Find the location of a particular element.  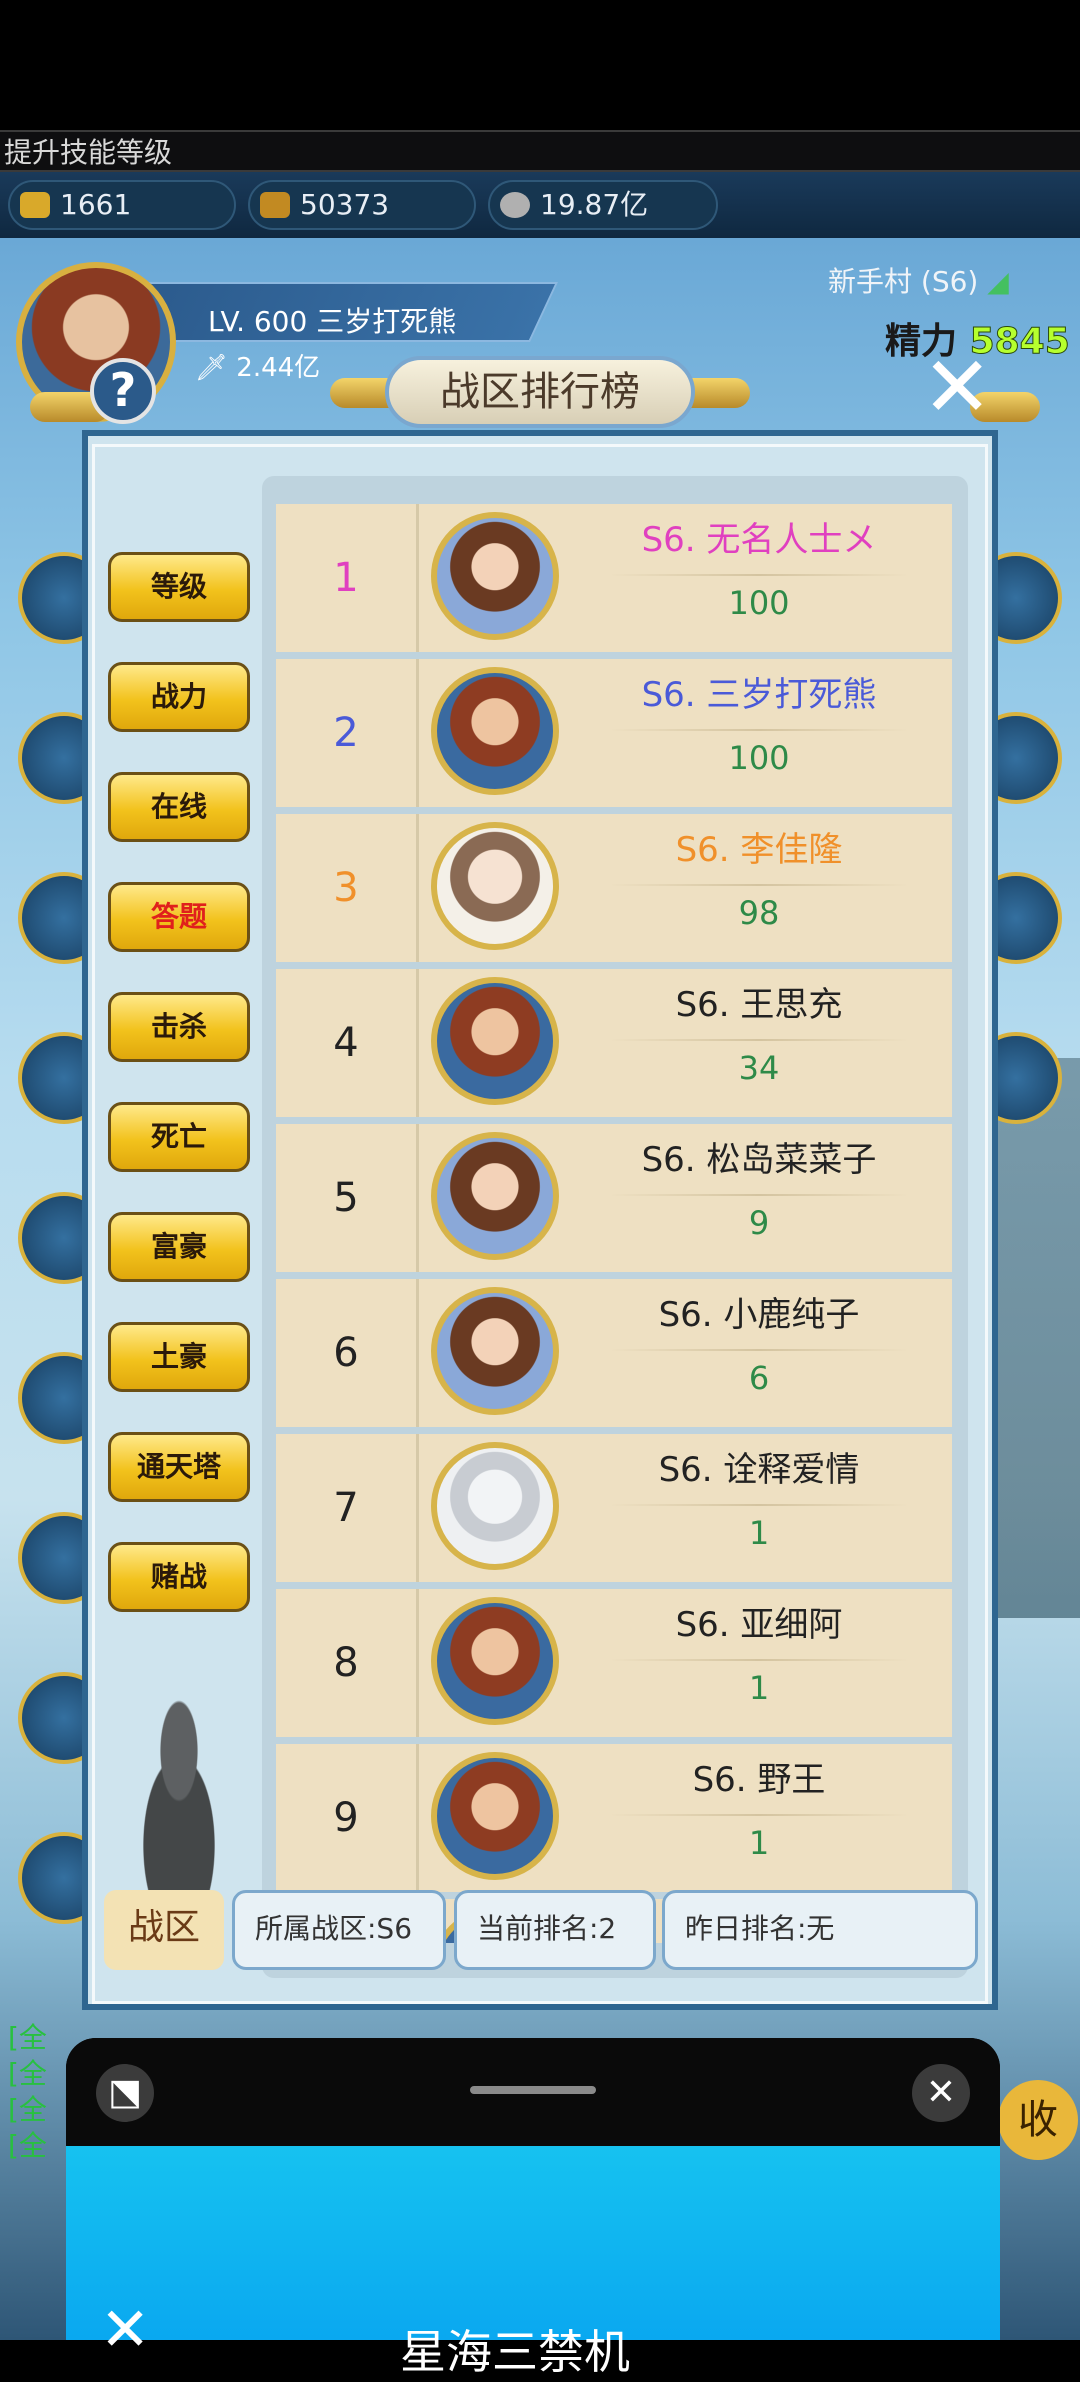

gold-ingot-icon is located at coordinates (35, 205).